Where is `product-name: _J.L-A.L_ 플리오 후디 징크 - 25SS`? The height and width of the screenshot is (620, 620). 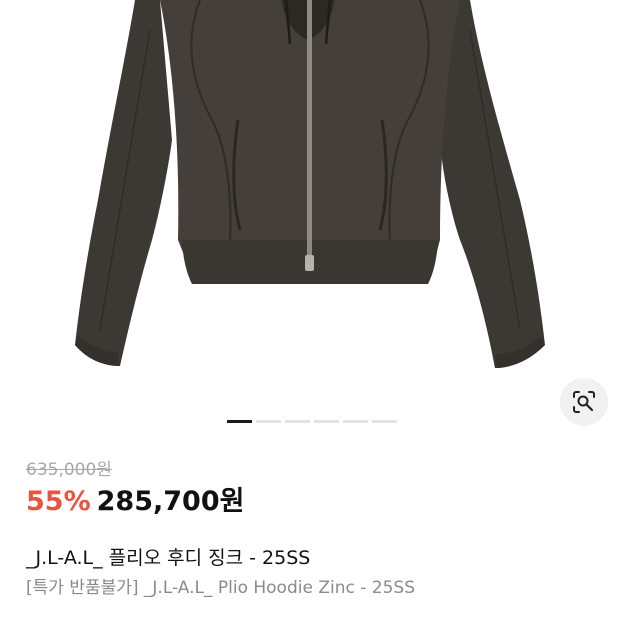 product-name: _J.L-A.L_ 플리오 후디 징크 - 25SS is located at coordinates (168, 558).